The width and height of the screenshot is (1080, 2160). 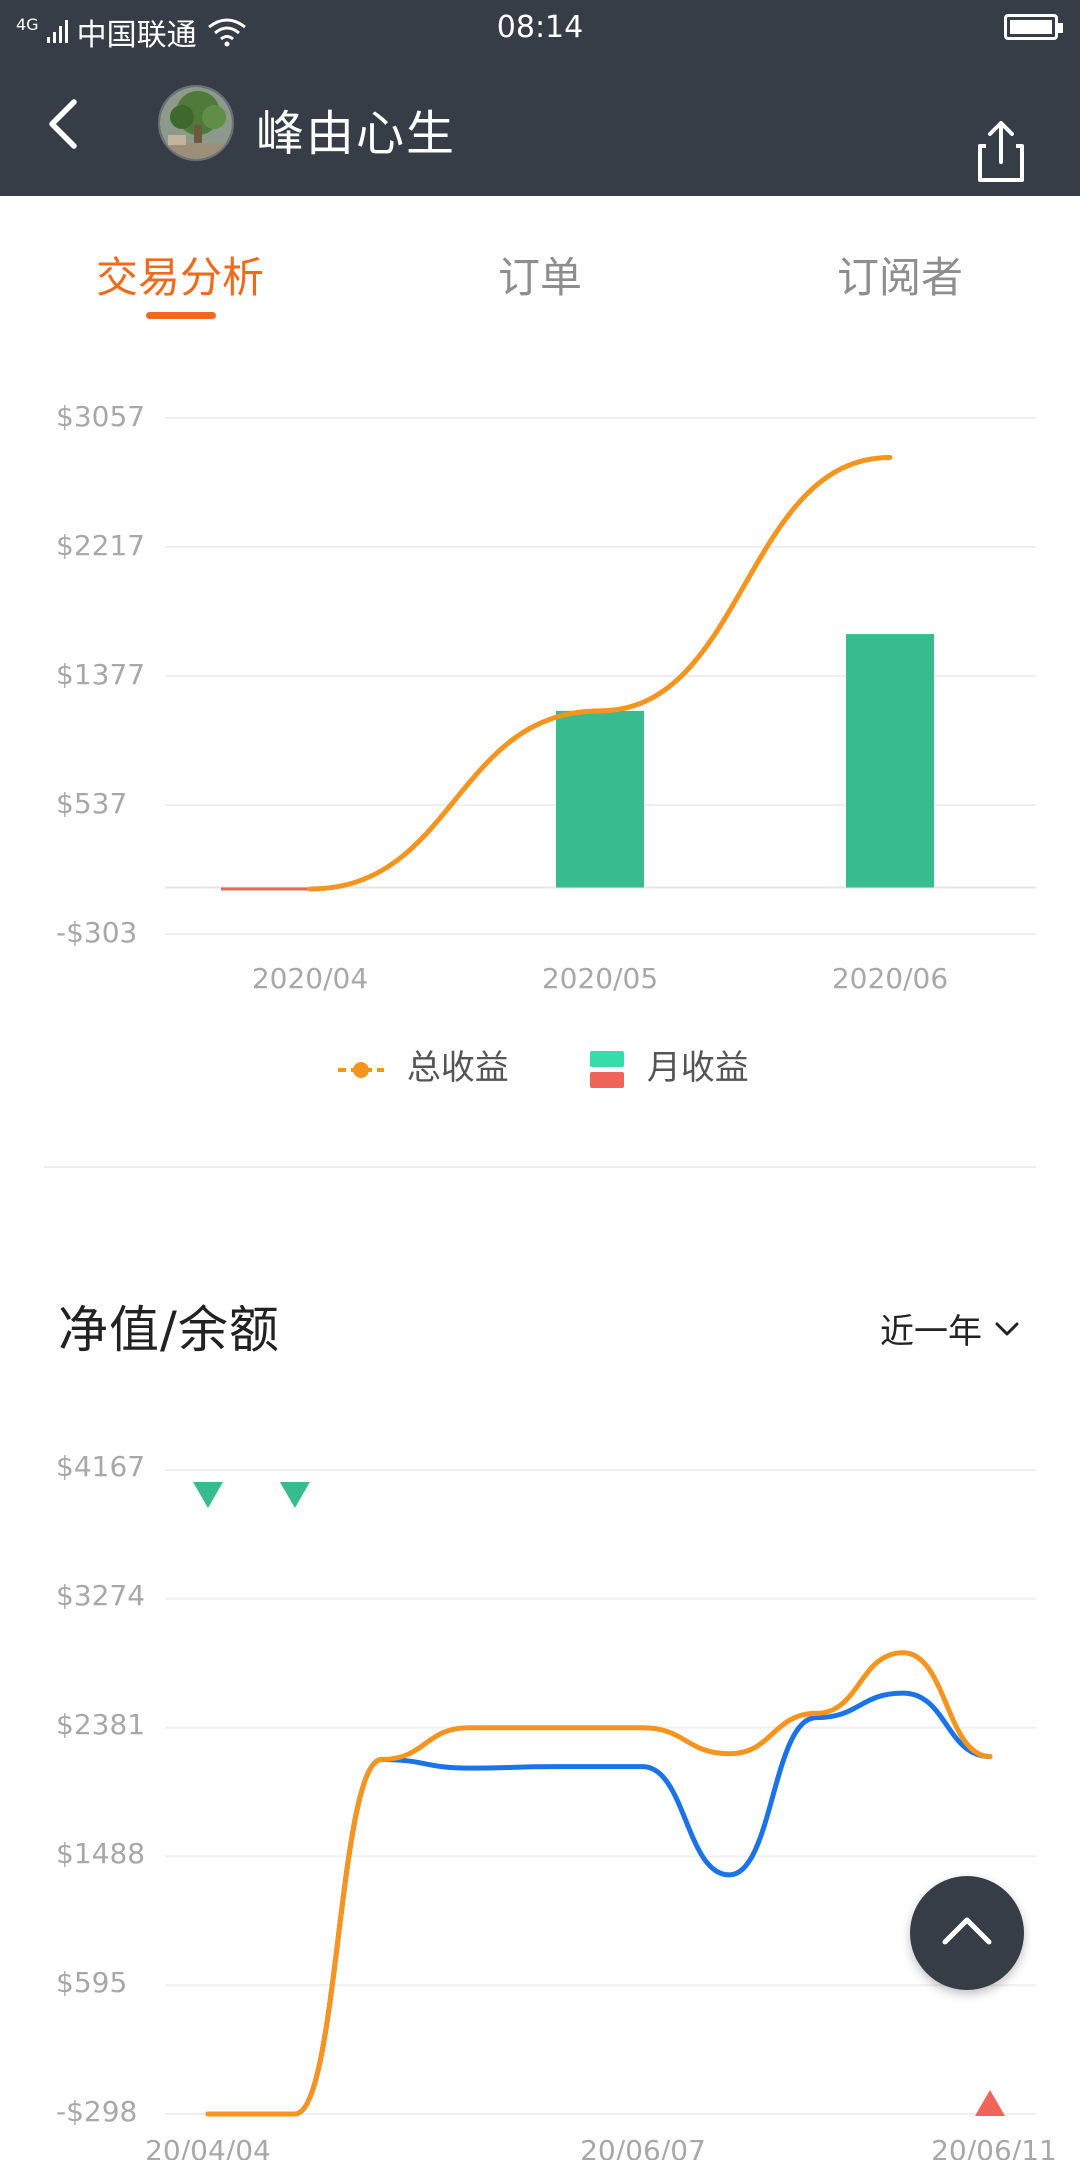 I want to click on x-tick-label: 20/04/04, so click(x=208, y=2147).